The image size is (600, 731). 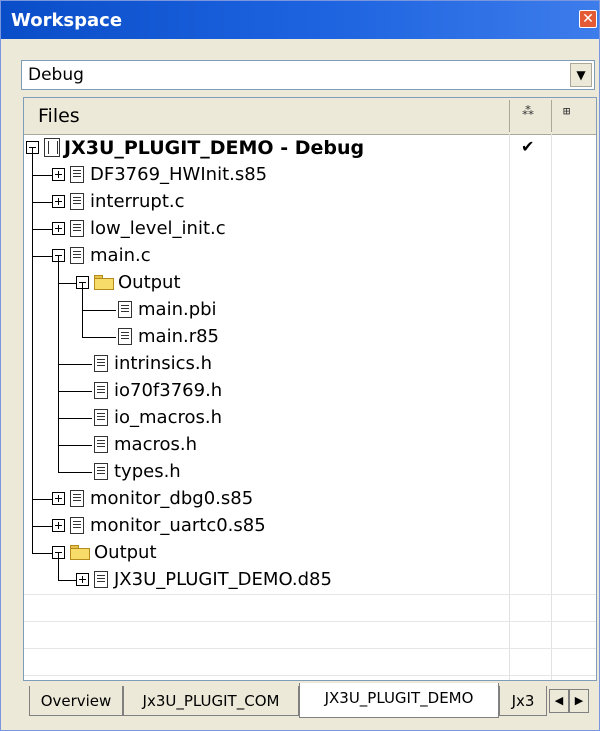 What do you see at coordinates (168, 390) in the screenshot?
I see `tree-item-label: io70f3769.h` at bounding box center [168, 390].